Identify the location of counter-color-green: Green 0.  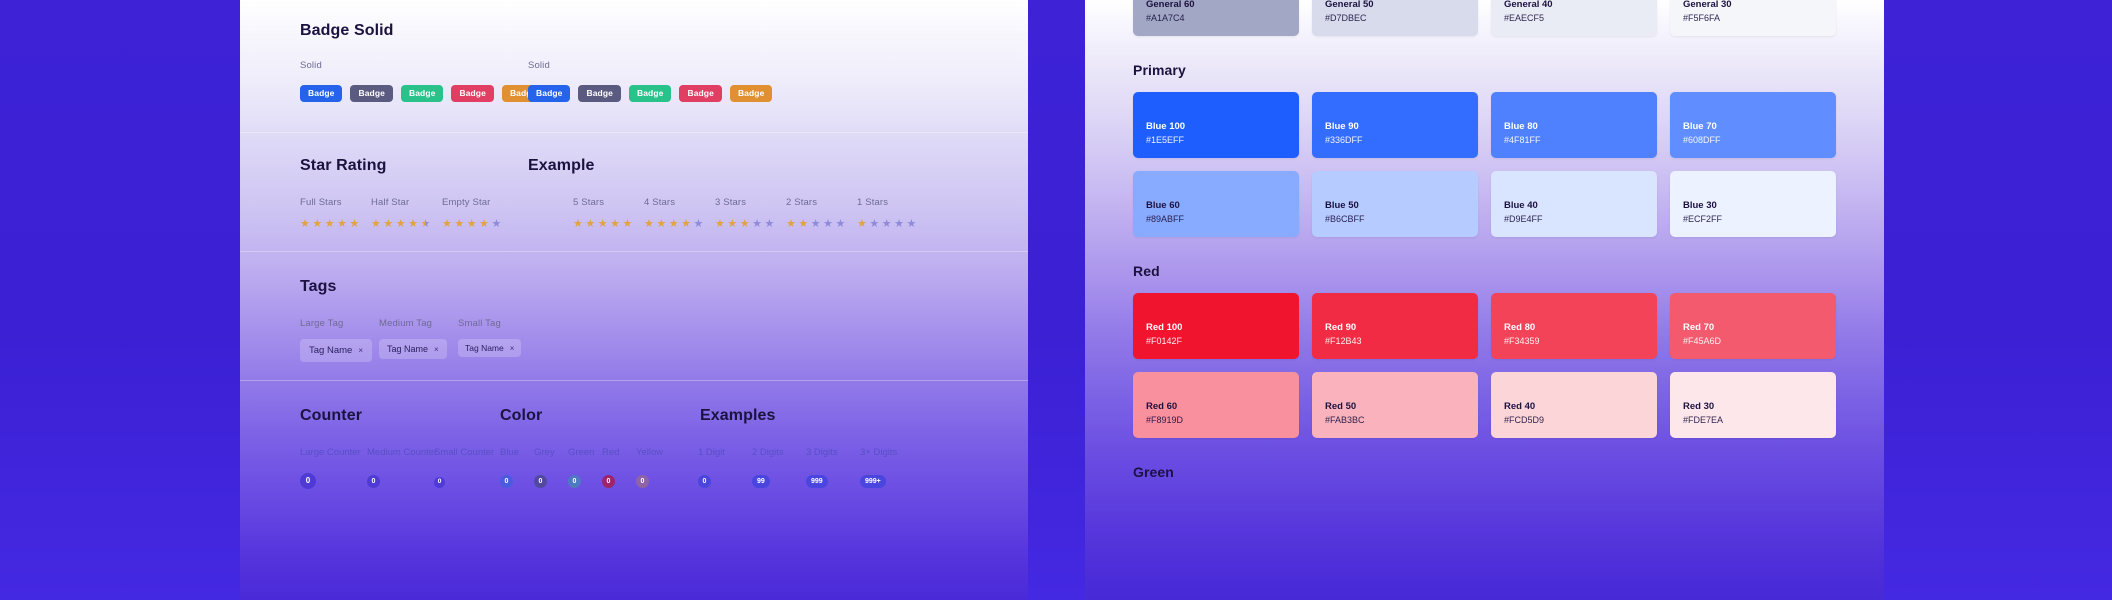
(585, 468).